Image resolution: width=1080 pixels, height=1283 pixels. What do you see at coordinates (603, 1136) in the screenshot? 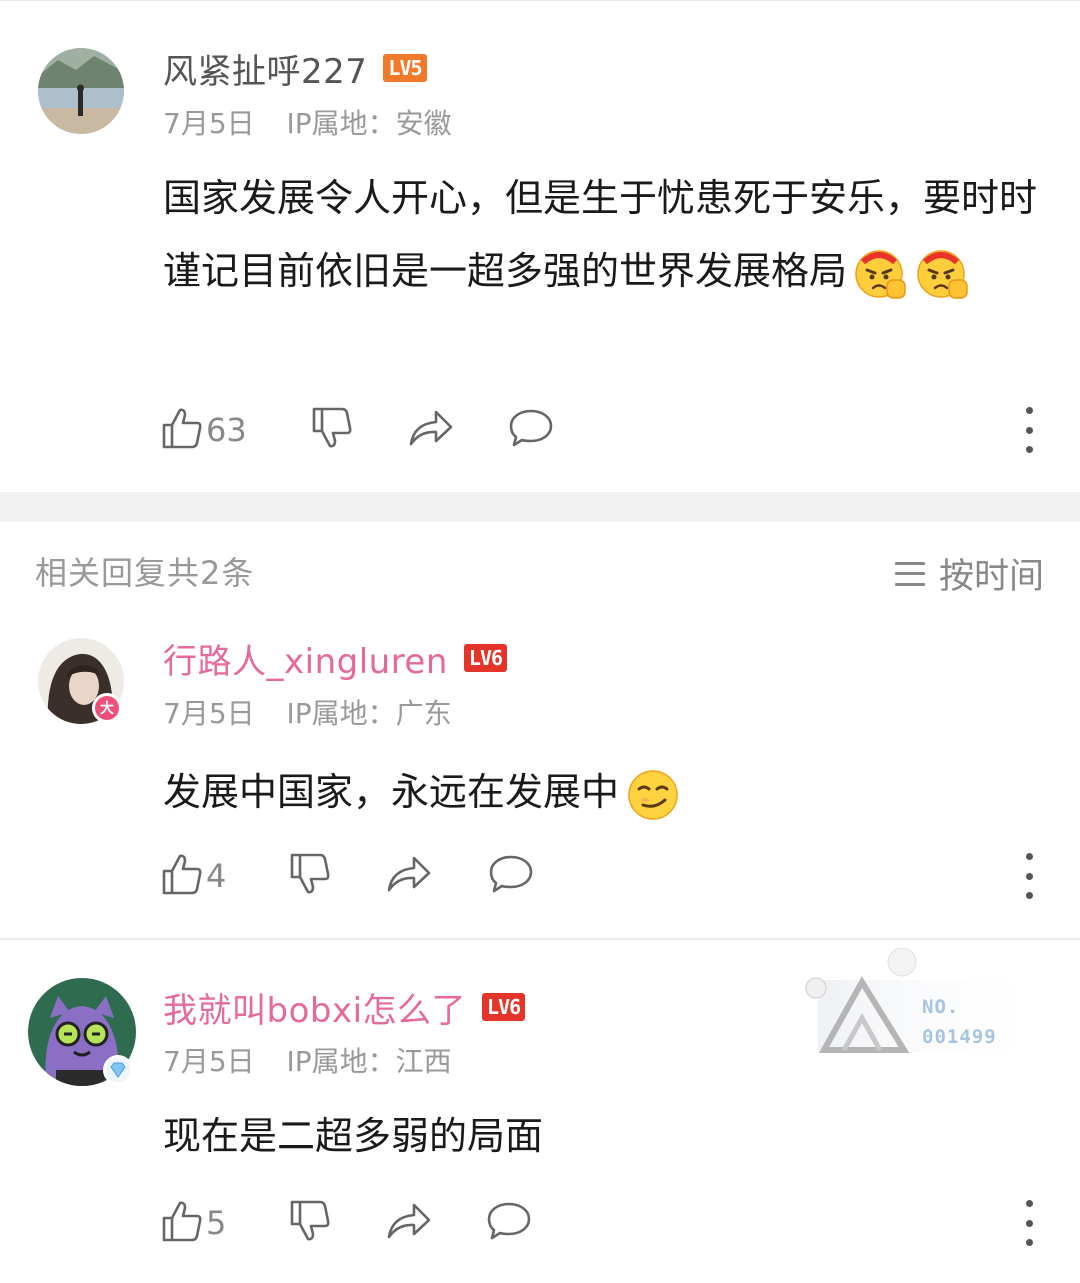
I see `comment-text: 现在是二超多弱的局面` at bounding box center [603, 1136].